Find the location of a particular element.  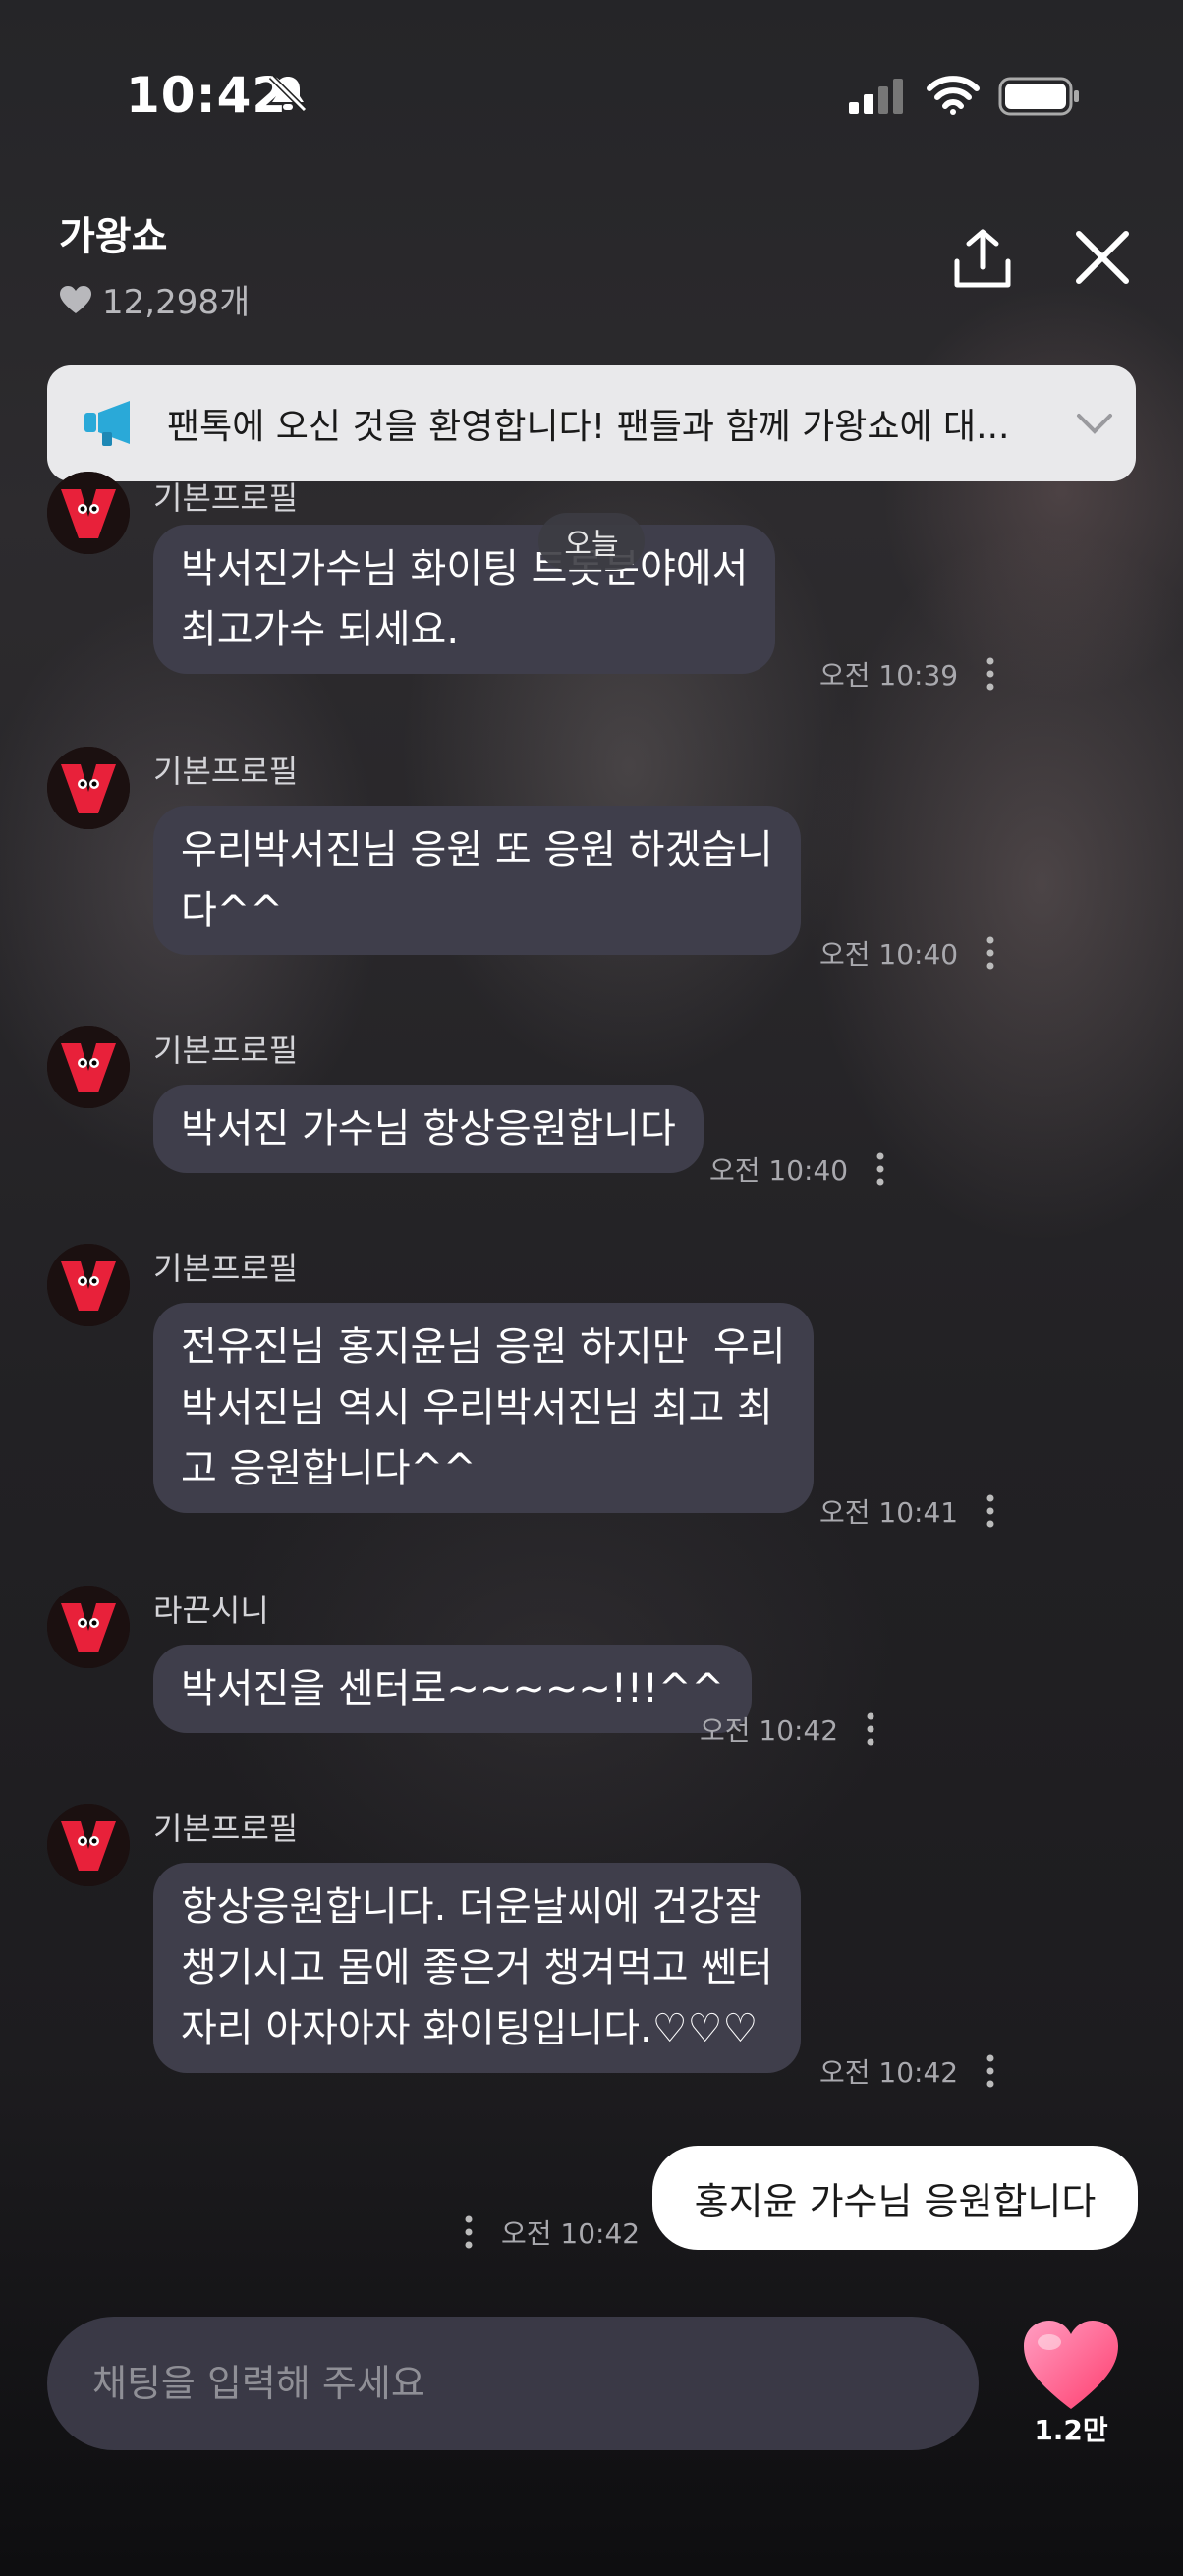

message-meta: 오전 10:41 is located at coordinates (907, 1511).